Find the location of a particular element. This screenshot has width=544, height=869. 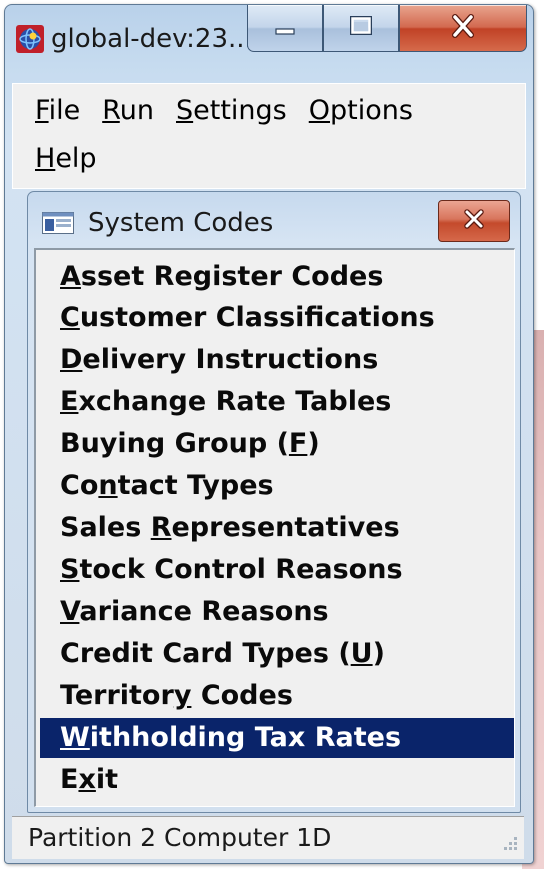

menu-file-label: ile is located at coordinates (64, 110).